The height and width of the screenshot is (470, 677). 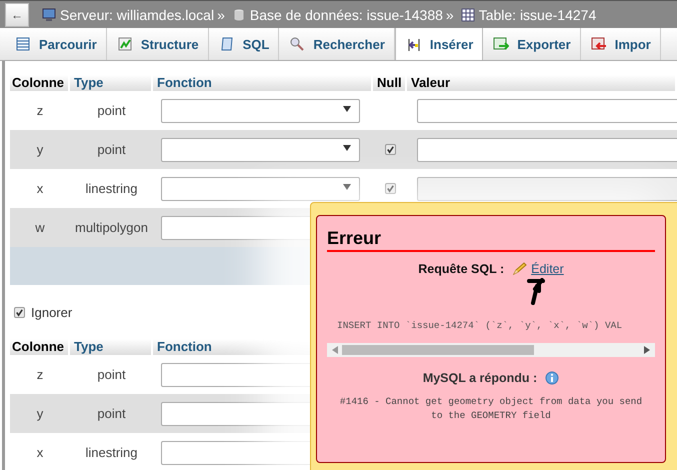 What do you see at coordinates (17, 14) in the screenshot?
I see `back-button: ←` at bounding box center [17, 14].